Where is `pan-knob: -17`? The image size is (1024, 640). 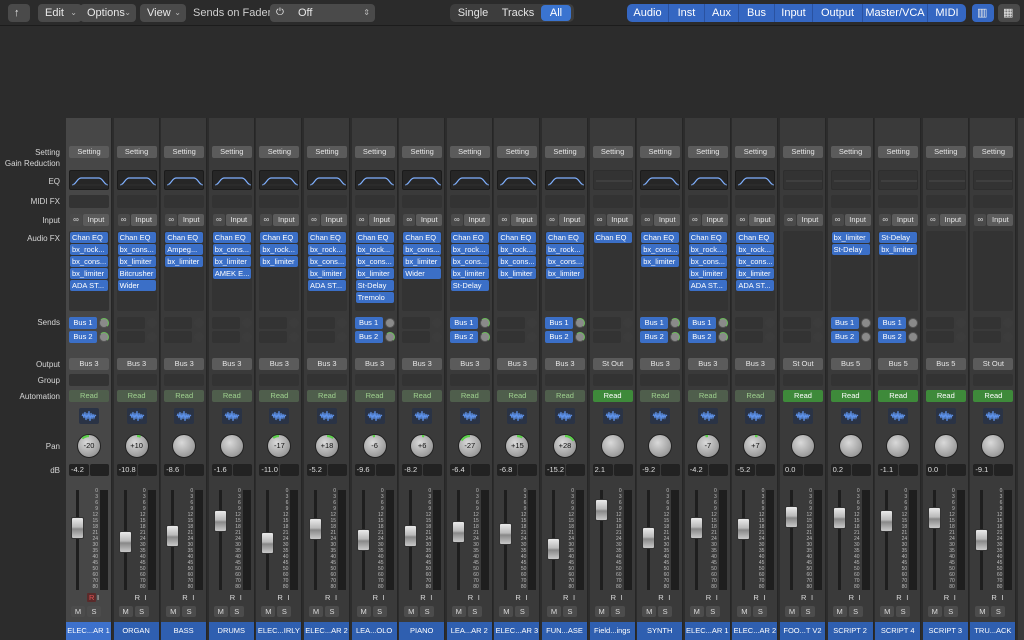 pan-knob: -17 is located at coordinates (279, 446).